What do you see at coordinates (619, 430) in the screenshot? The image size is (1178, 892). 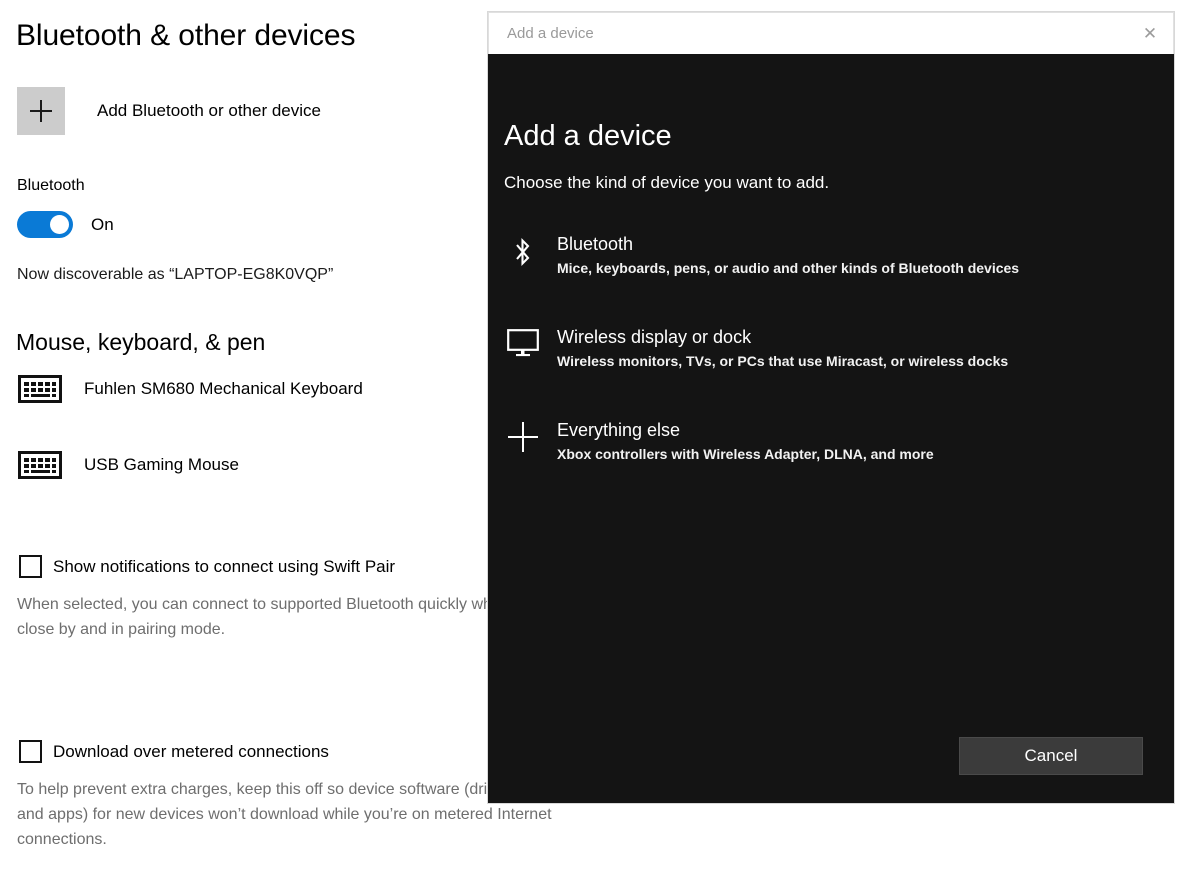 I see `option-title: Everything else` at bounding box center [619, 430].